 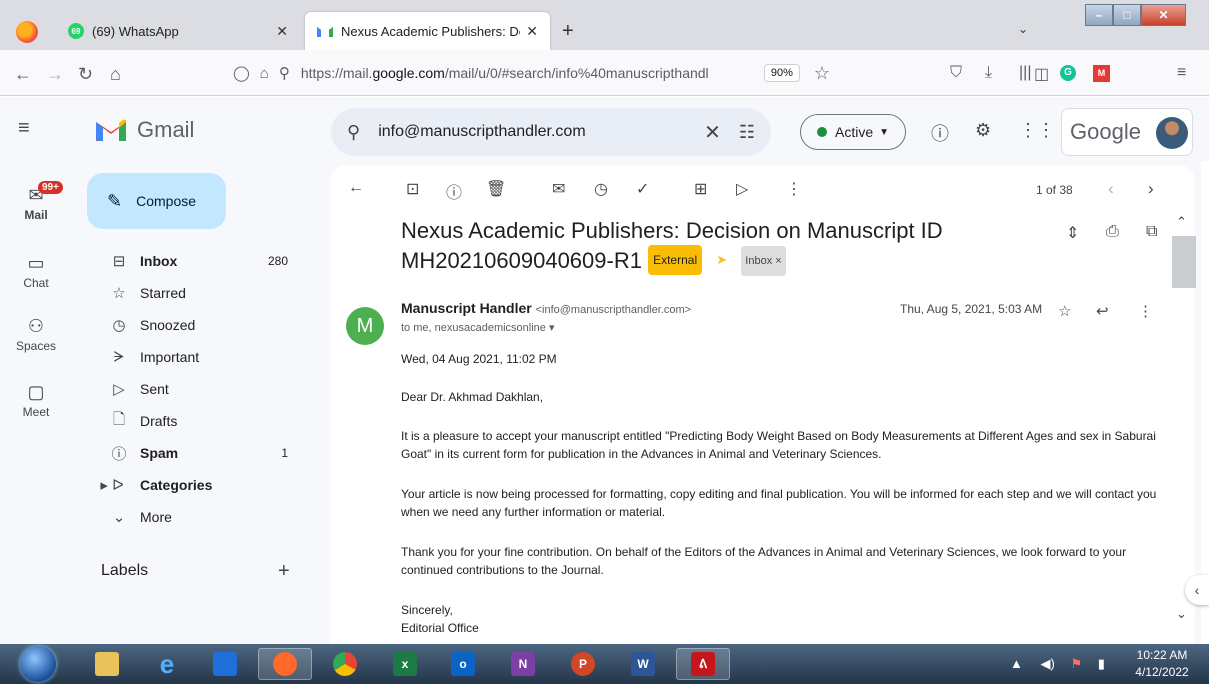 I want to click on help-icon: ⓘ, so click(x=940, y=133).